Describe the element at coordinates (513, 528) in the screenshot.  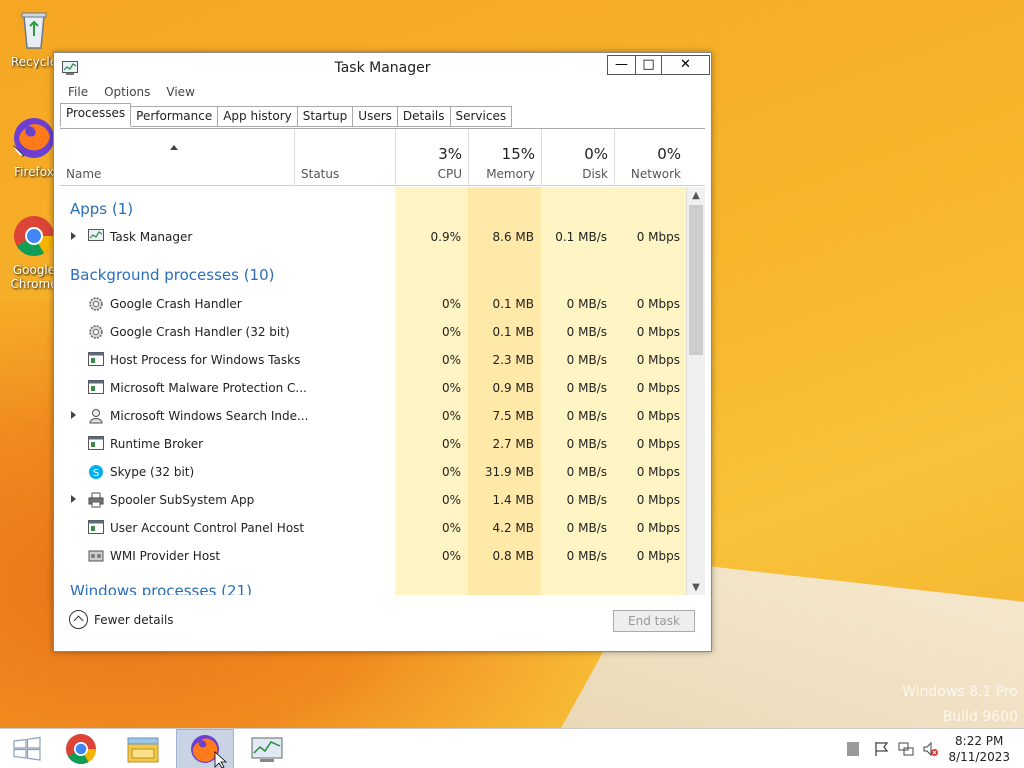
I see `process-memory: 4.2 MB` at that location.